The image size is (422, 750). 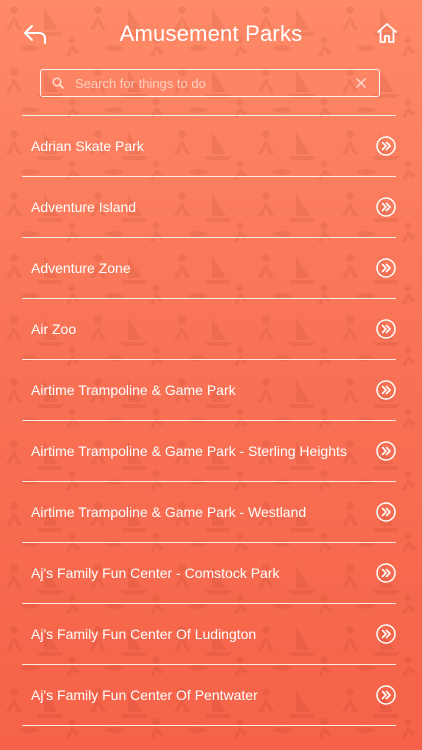 I want to click on list-item-label: Aj's Family Fun Center - Comstock Park, so click(x=155, y=573).